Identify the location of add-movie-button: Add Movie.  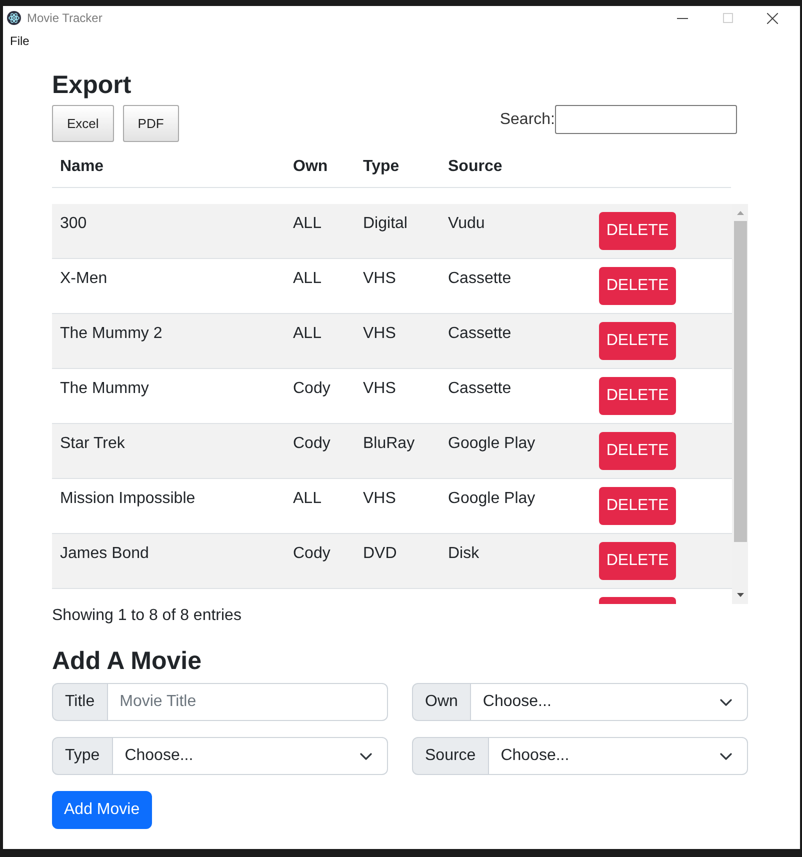
(102, 810).